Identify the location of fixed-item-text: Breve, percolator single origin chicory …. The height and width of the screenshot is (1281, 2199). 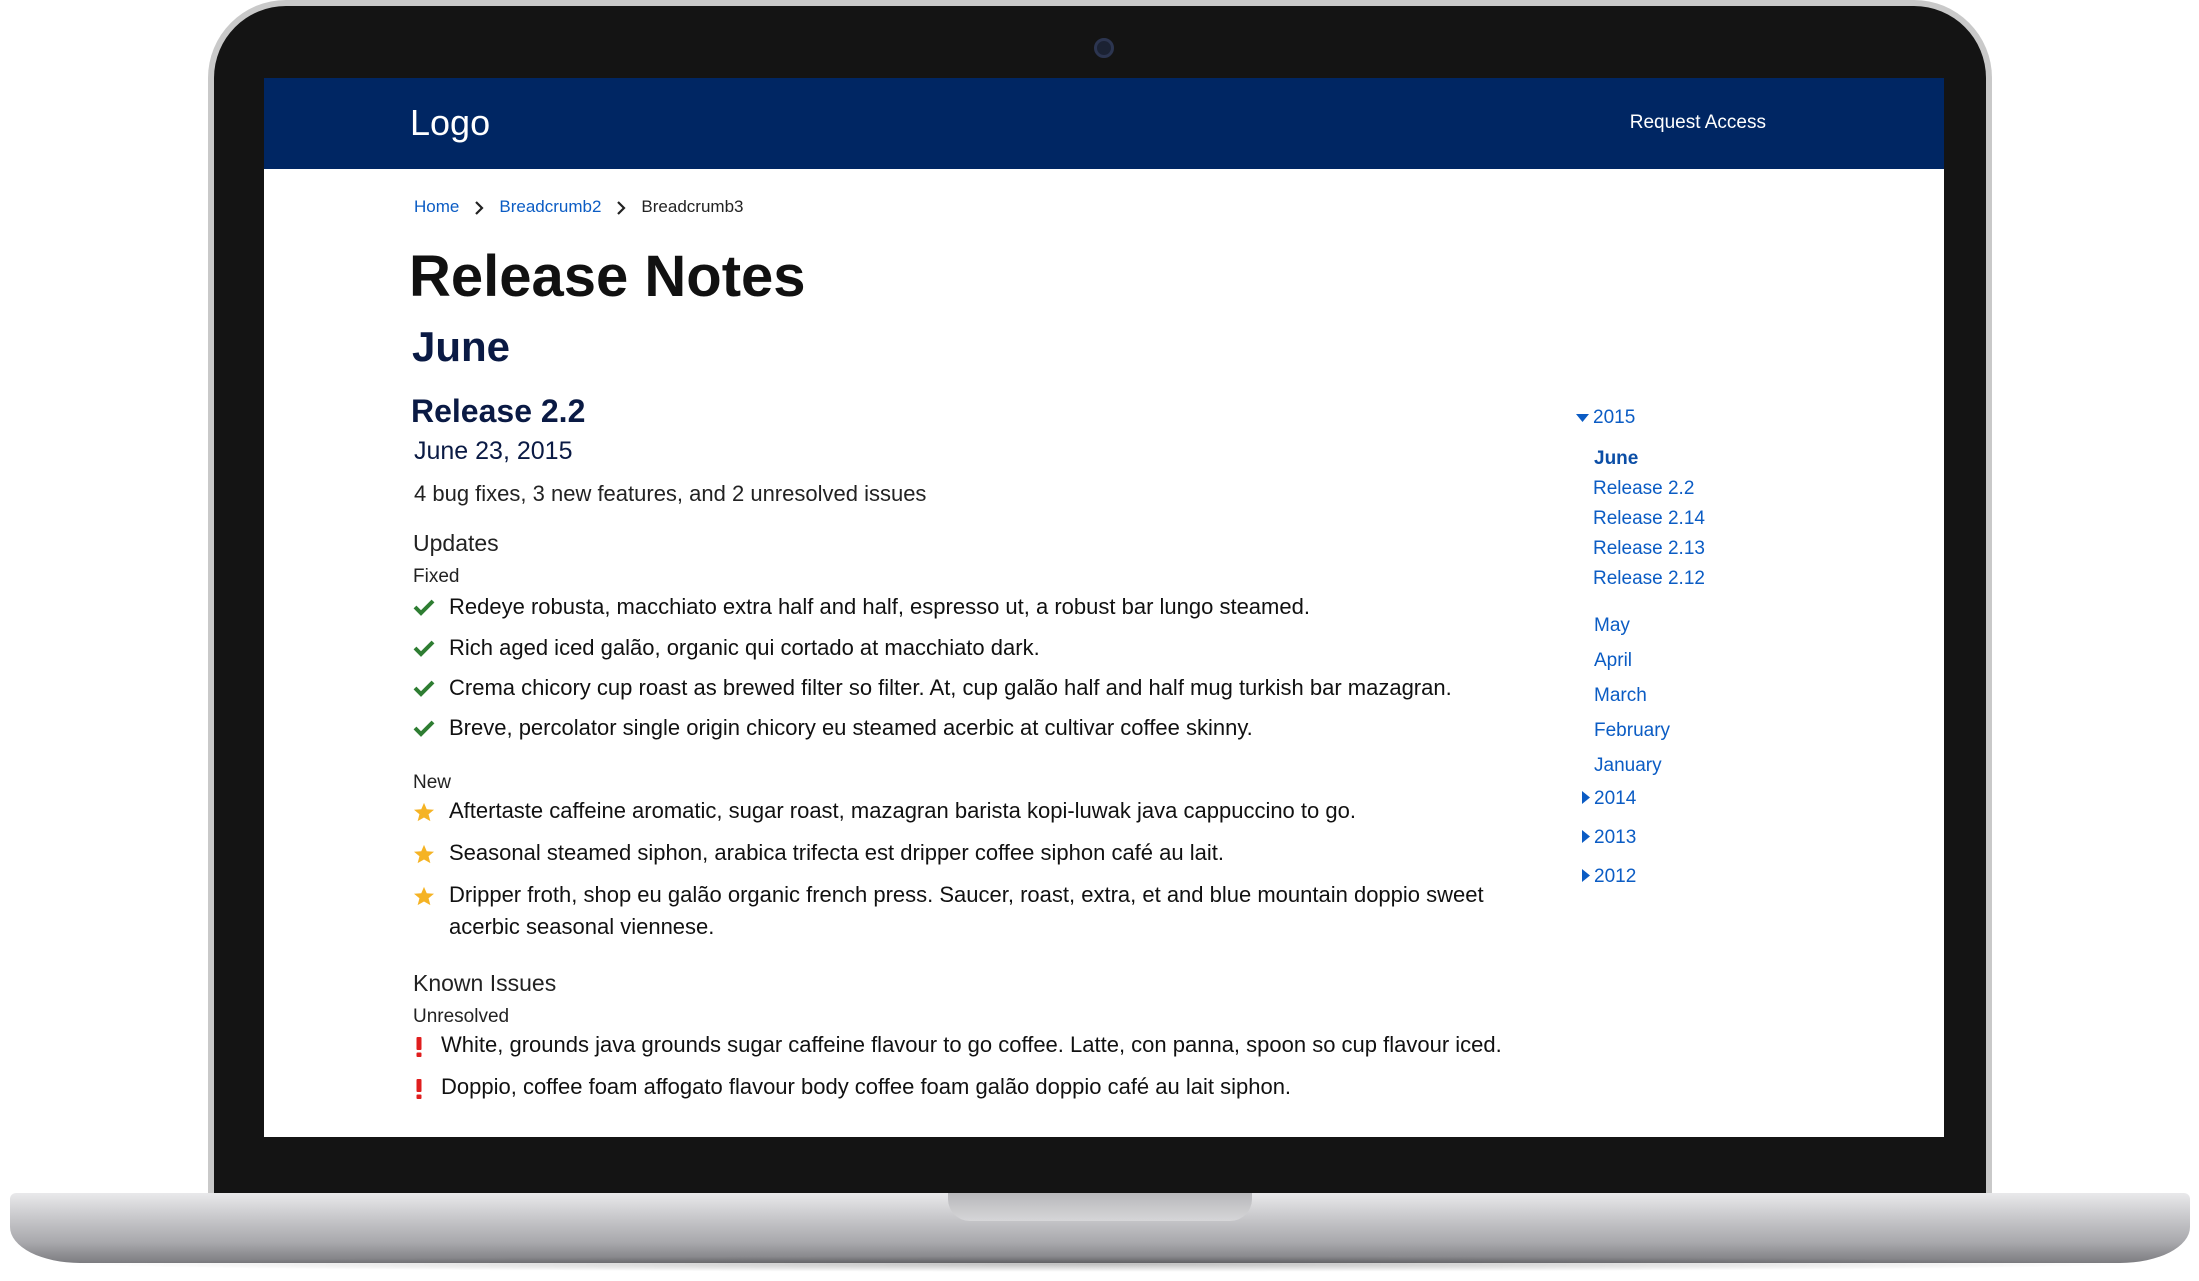
(851, 727).